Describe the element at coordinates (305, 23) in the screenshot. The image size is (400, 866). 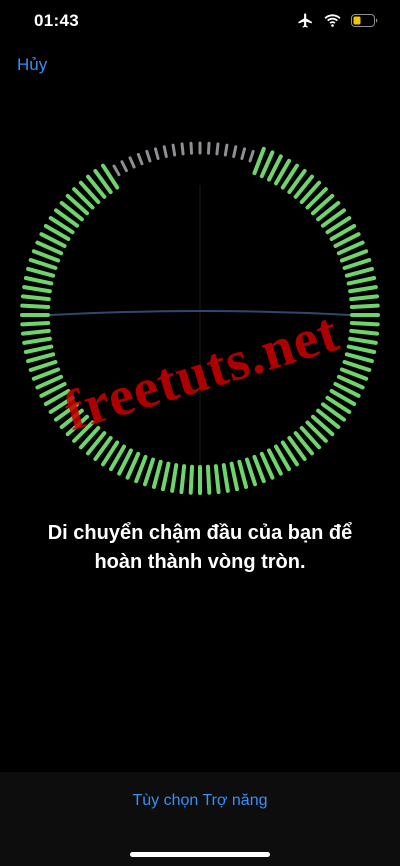
I see `airplane-icon` at that location.